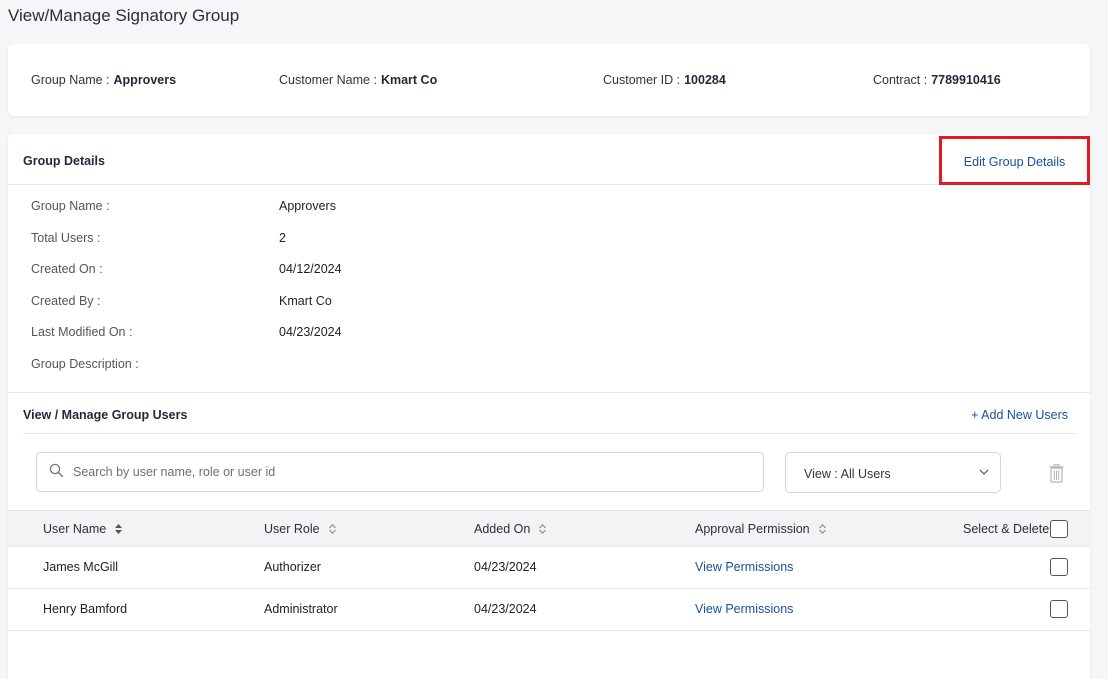 The image size is (1108, 679). What do you see at coordinates (85, 609) in the screenshot?
I see `row-user-name: Henry Bamford` at bounding box center [85, 609].